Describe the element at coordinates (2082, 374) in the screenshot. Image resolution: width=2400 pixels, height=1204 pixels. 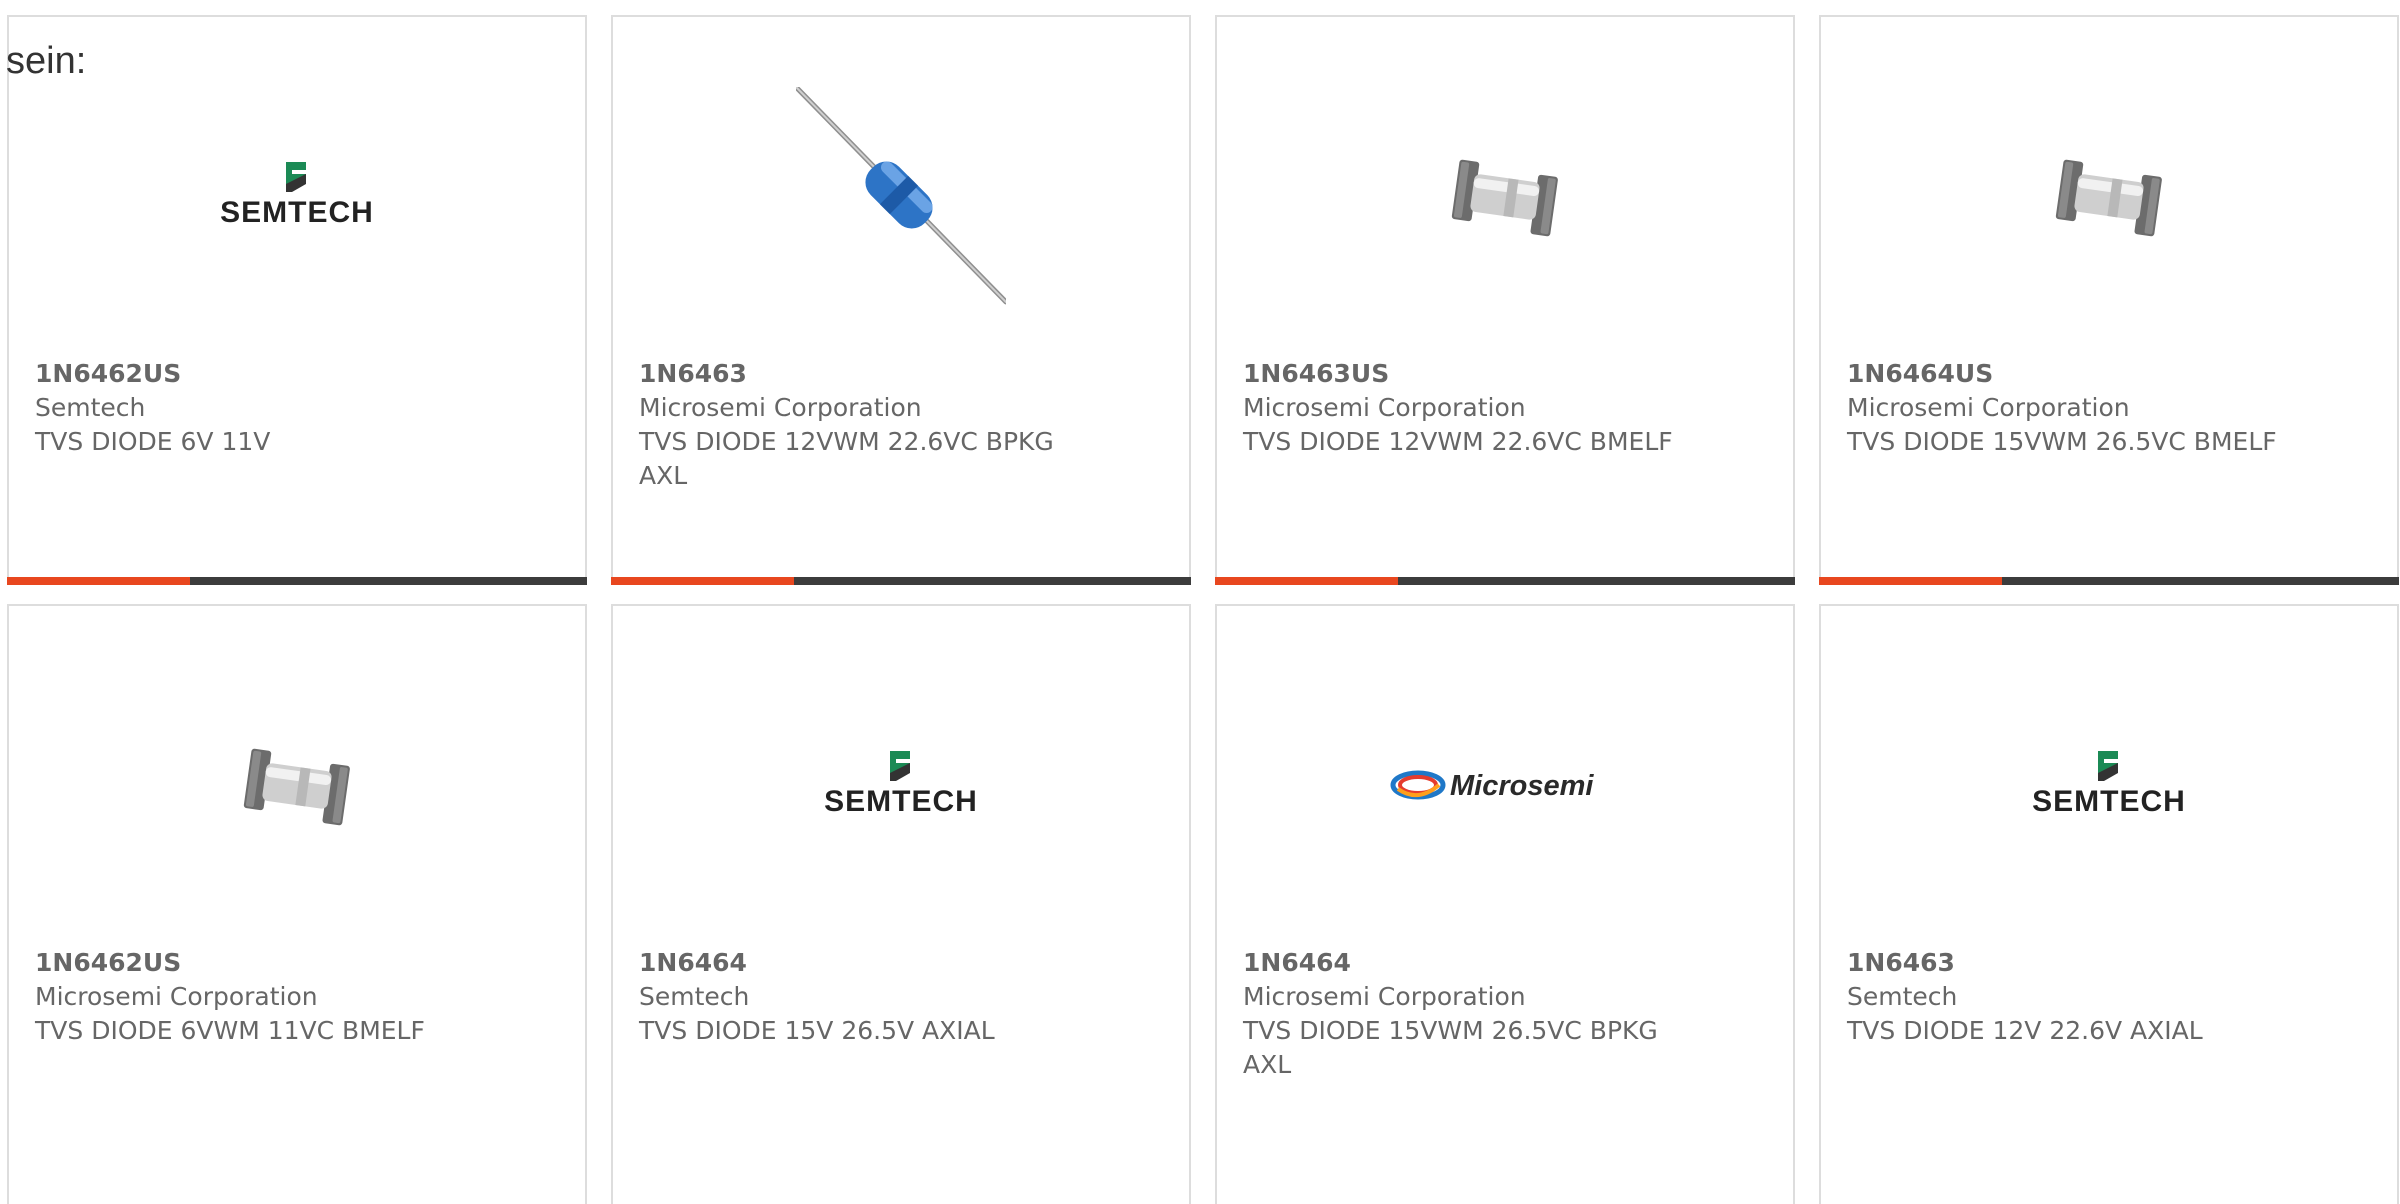
I see `part-number: 1N6464US` at that location.